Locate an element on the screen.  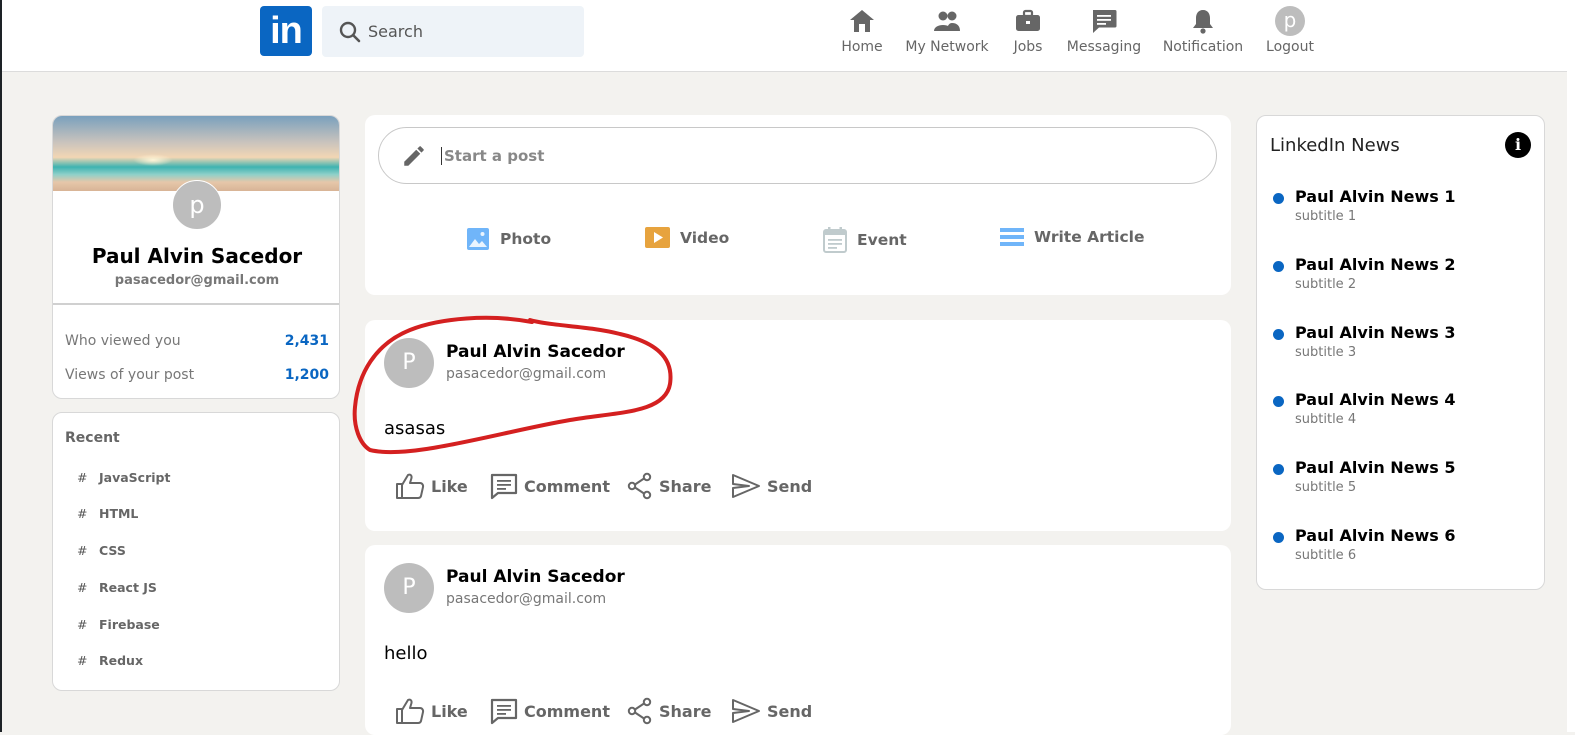
start-post-field is located at coordinates (797, 155).